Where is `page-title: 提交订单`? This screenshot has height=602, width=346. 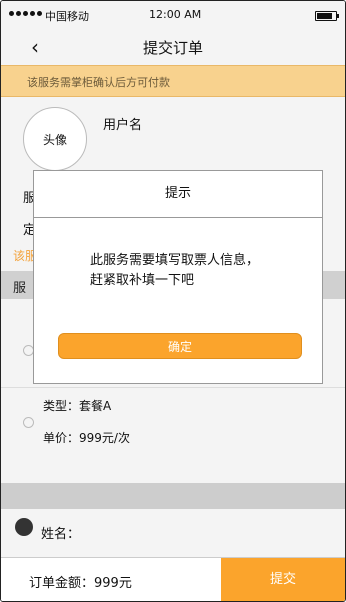
page-title: 提交订单 is located at coordinates (172, 48).